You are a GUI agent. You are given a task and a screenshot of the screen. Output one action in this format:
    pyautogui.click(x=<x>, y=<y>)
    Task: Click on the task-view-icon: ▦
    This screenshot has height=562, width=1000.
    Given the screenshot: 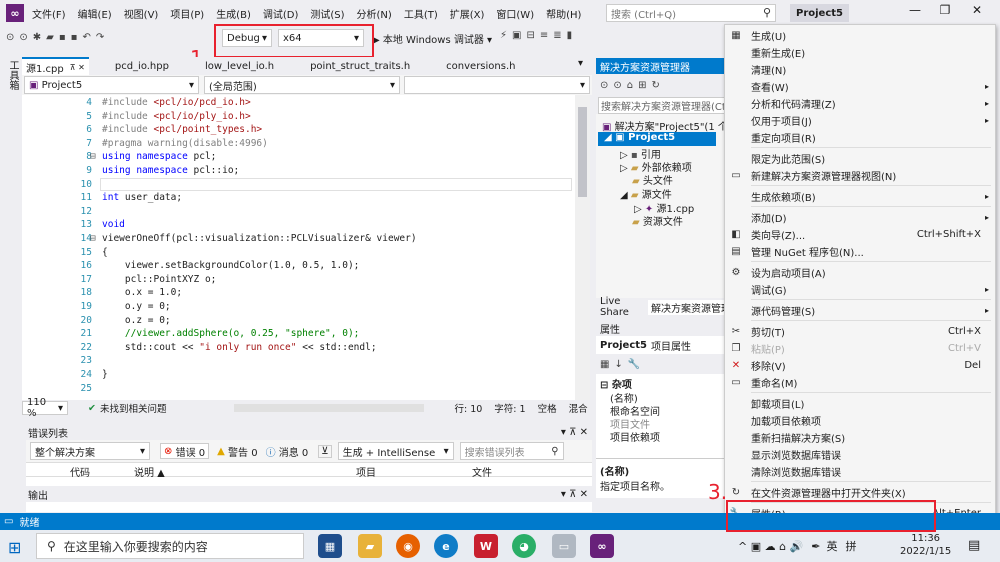 What is the action you would take?
    pyautogui.click(x=330, y=546)
    